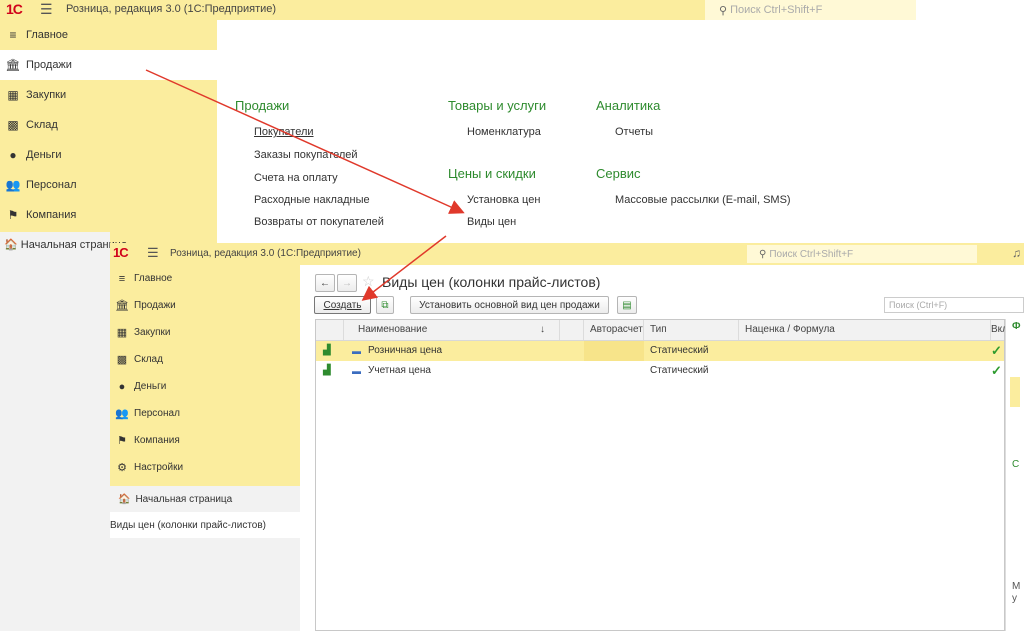 The image size is (1024, 631). I want to click on annotation-arrows, so click(305, 185).